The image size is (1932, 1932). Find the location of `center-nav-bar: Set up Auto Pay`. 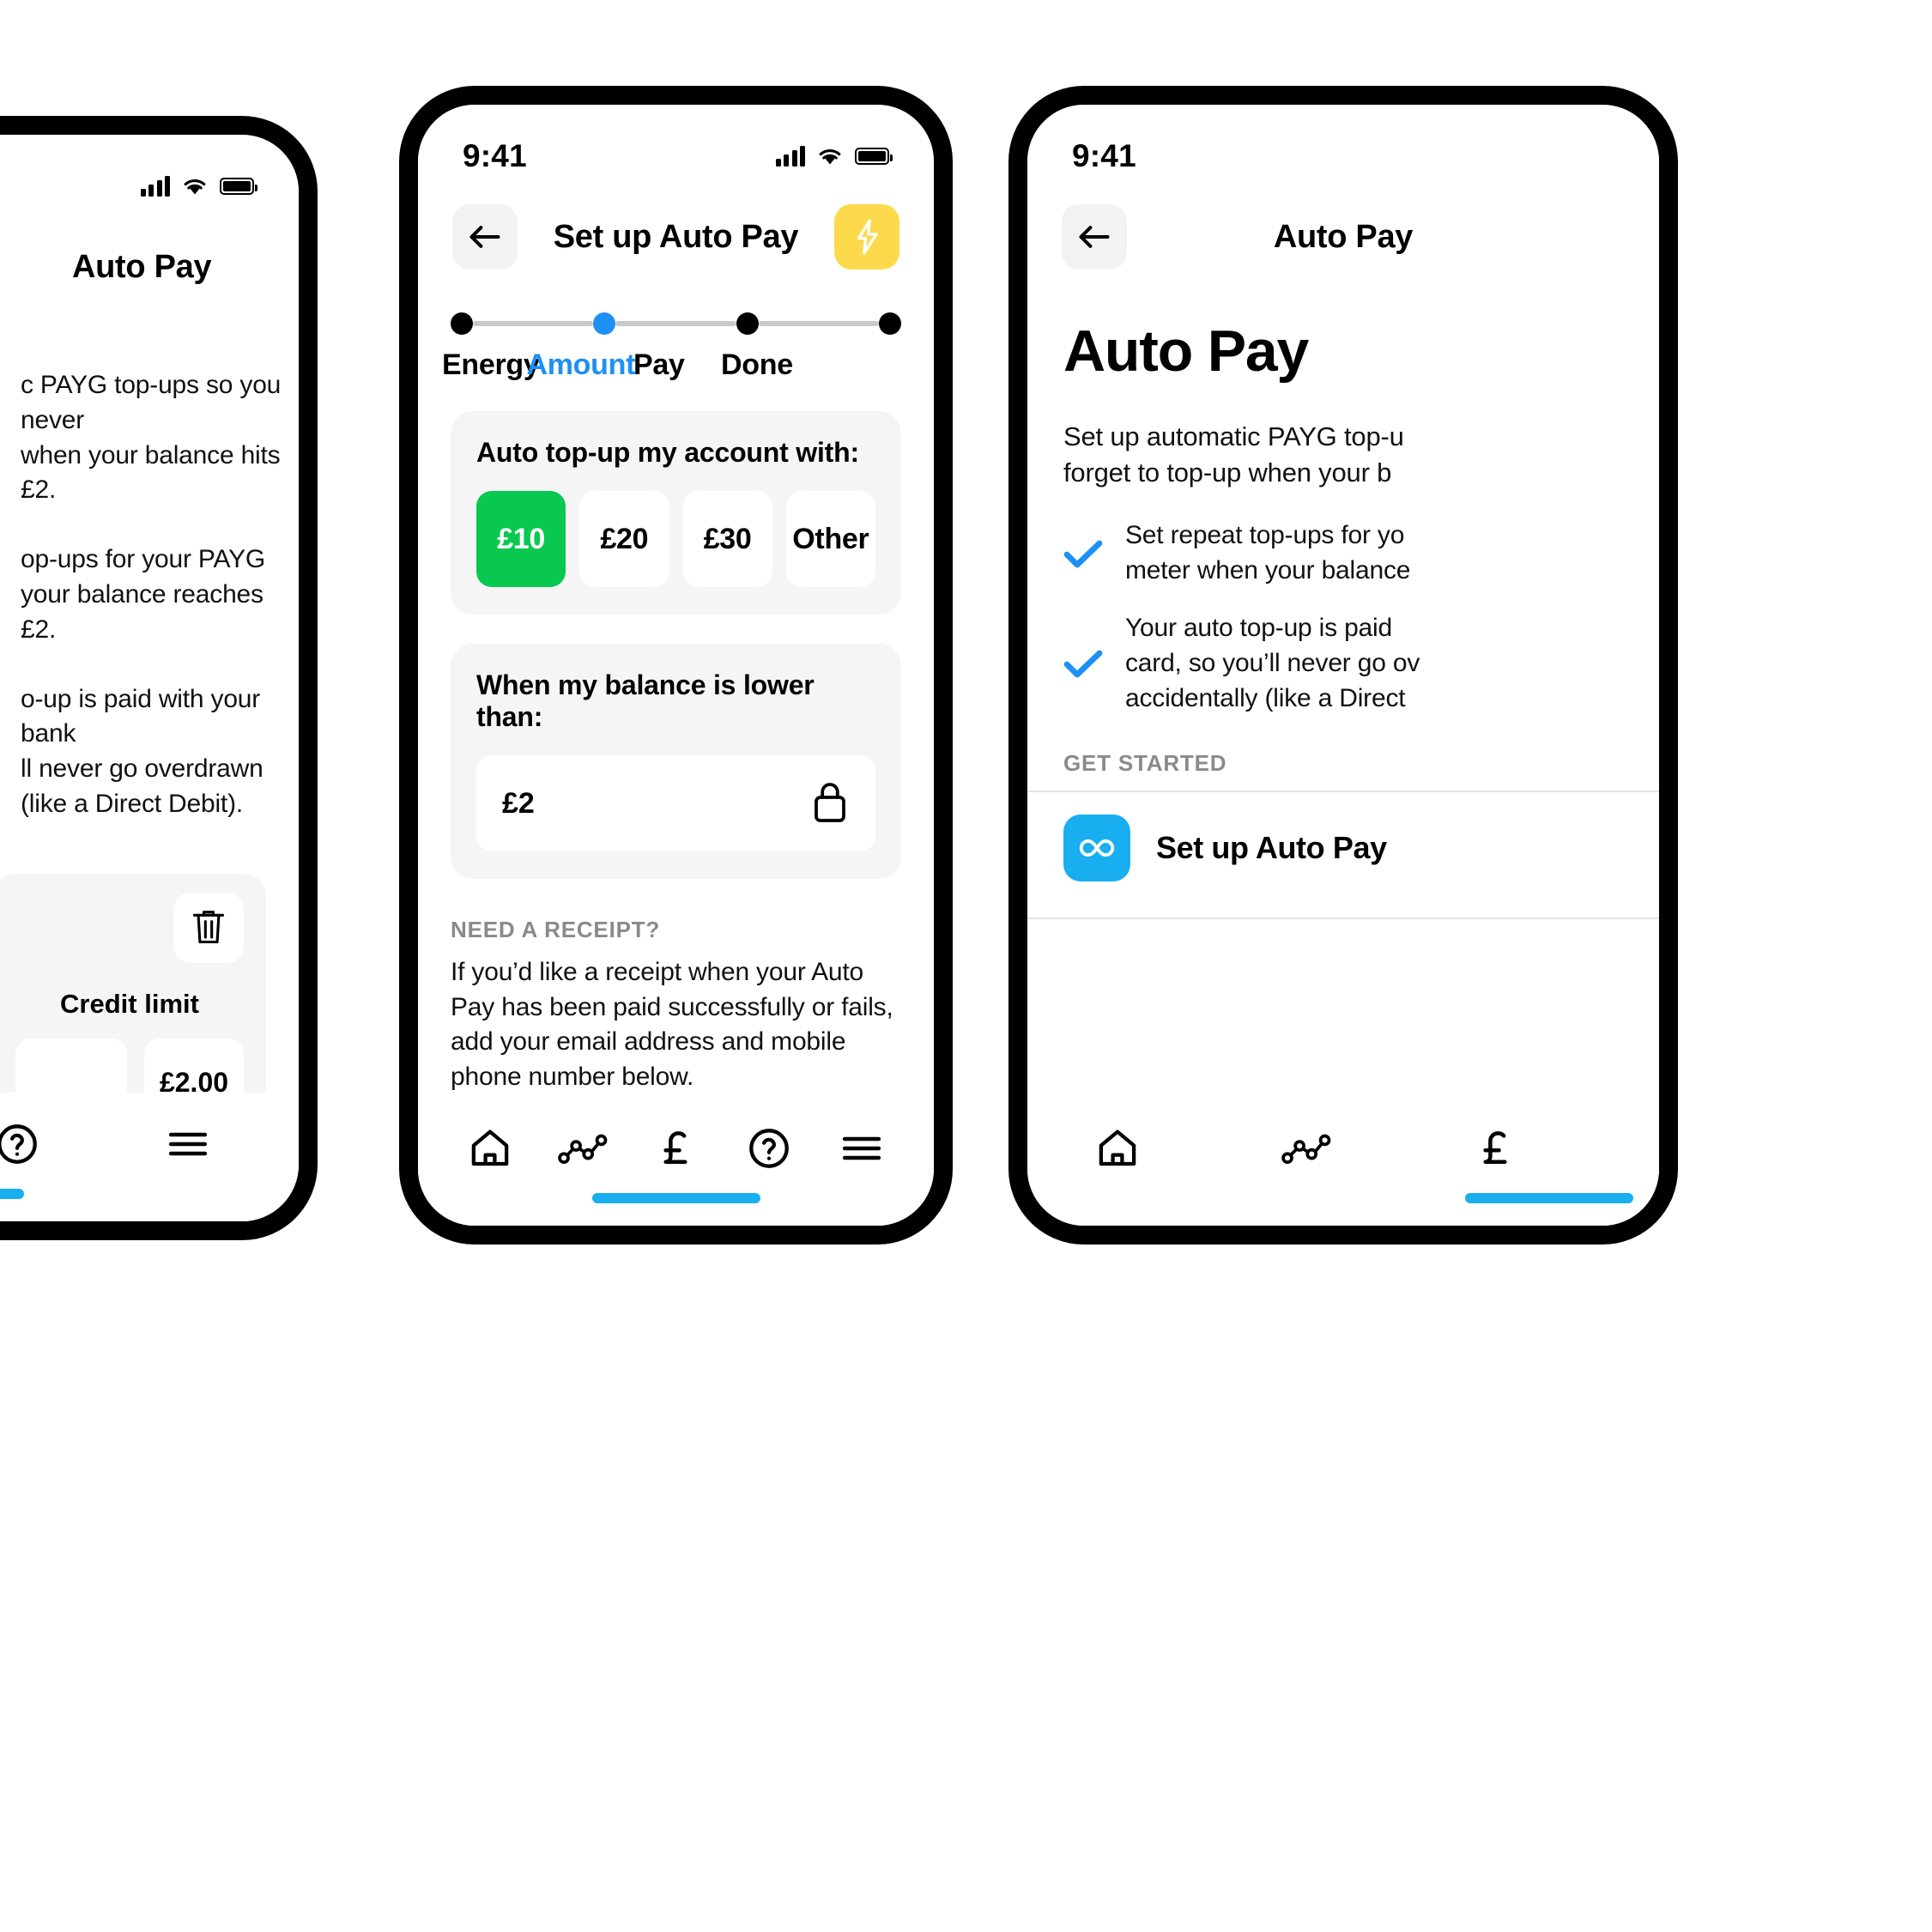

center-nav-bar: Set up Auto Pay is located at coordinates (676, 231).